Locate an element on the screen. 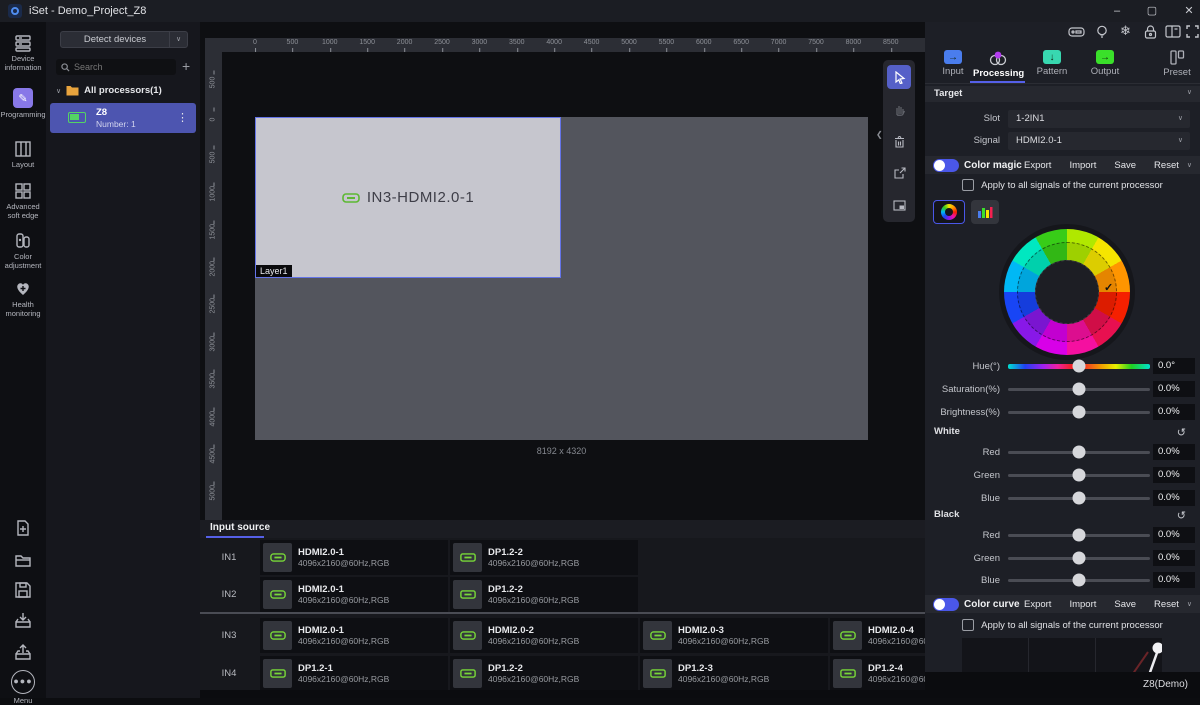 The height and width of the screenshot is (705, 1200). snowflake-icon: ❄ is located at coordinates (1125, 31).